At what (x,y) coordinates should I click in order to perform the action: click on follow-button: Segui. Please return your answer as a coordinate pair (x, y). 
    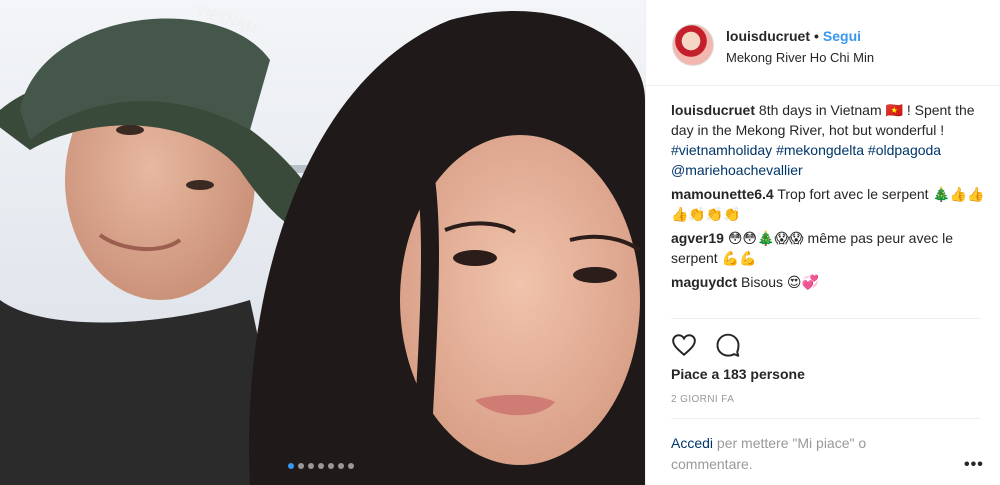
    Looking at the image, I should click on (842, 36).